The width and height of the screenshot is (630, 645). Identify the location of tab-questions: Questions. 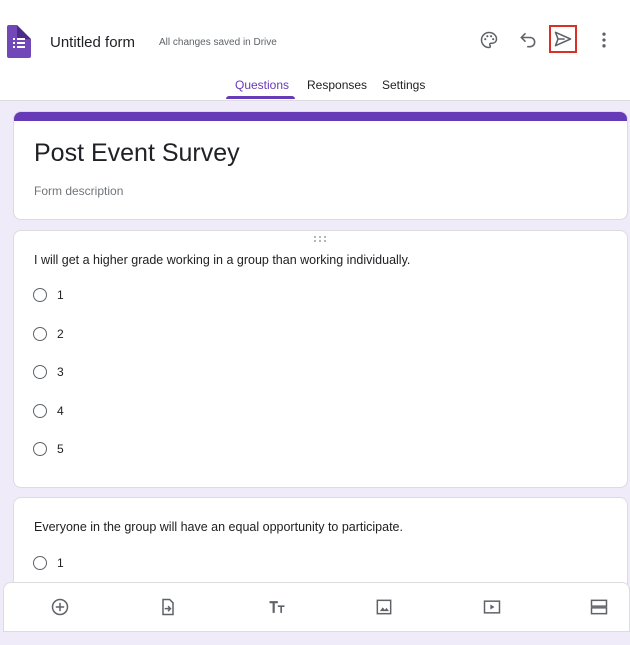
(262, 85).